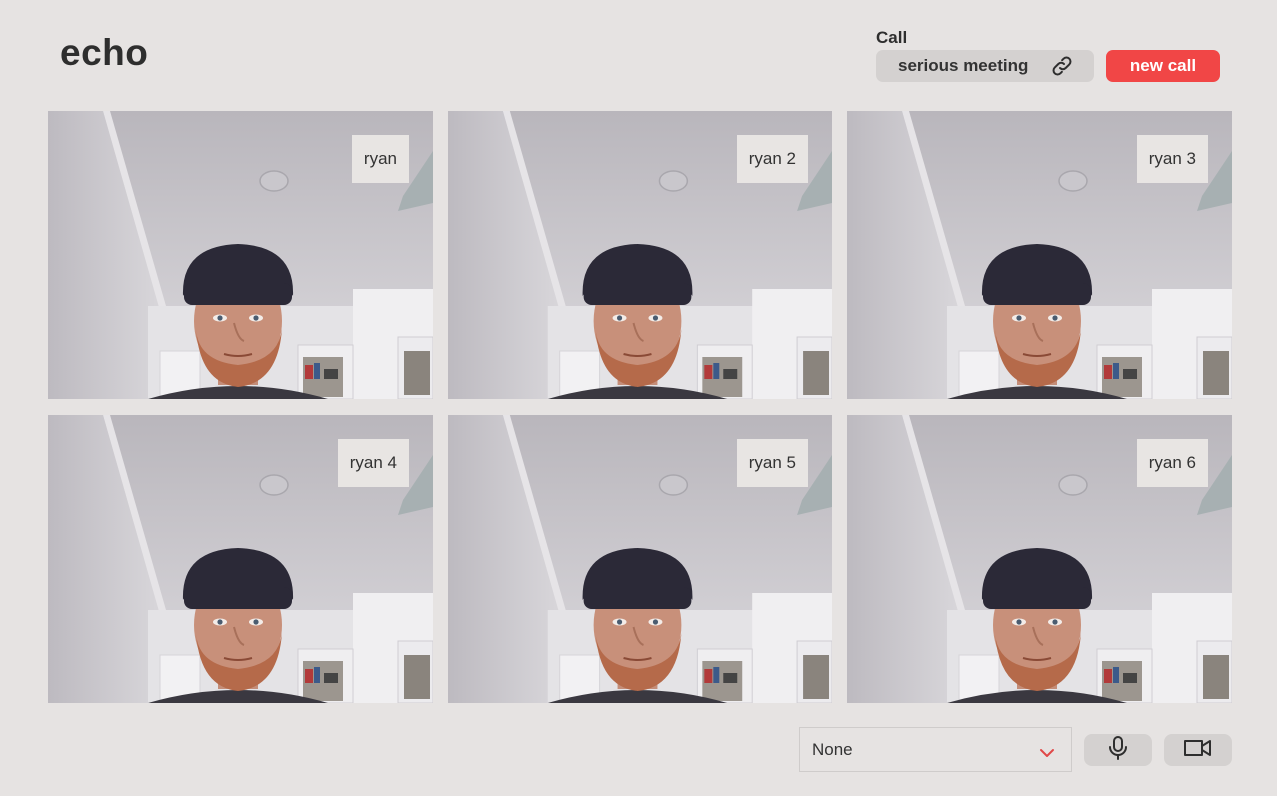  What do you see at coordinates (104, 52) in the screenshot?
I see `app-title: echo` at bounding box center [104, 52].